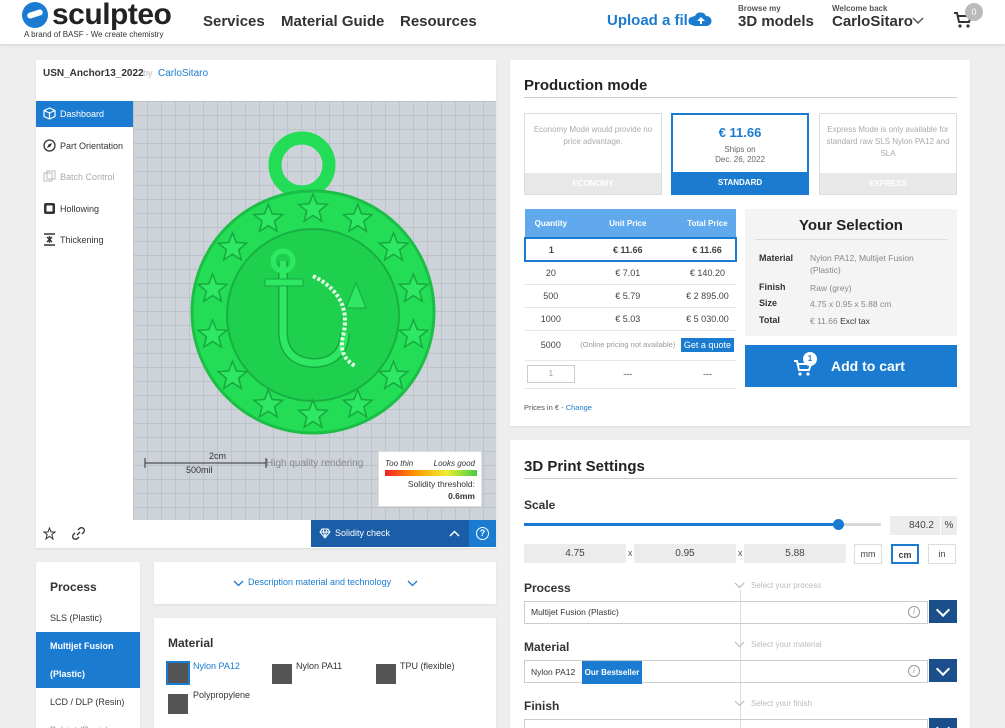 The width and height of the screenshot is (1005, 728). I want to click on sidebar-item-batch-control: Batch Control, so click(84, 177).